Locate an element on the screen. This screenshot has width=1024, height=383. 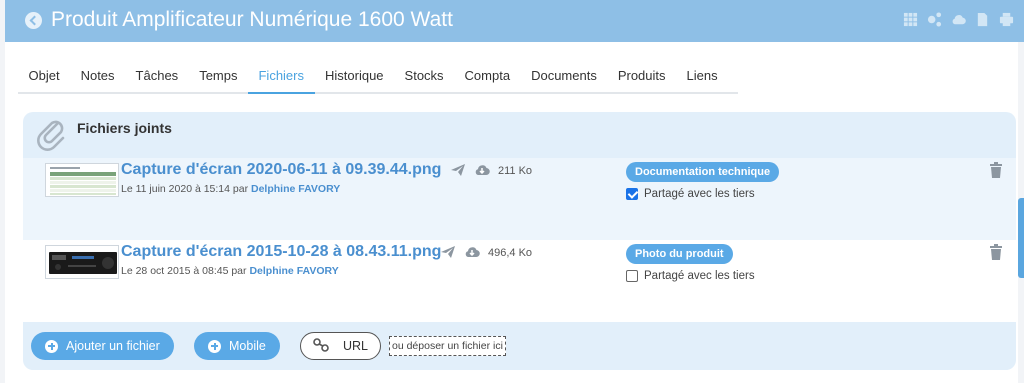
url-button: URL is located at coordinates (340, 346).